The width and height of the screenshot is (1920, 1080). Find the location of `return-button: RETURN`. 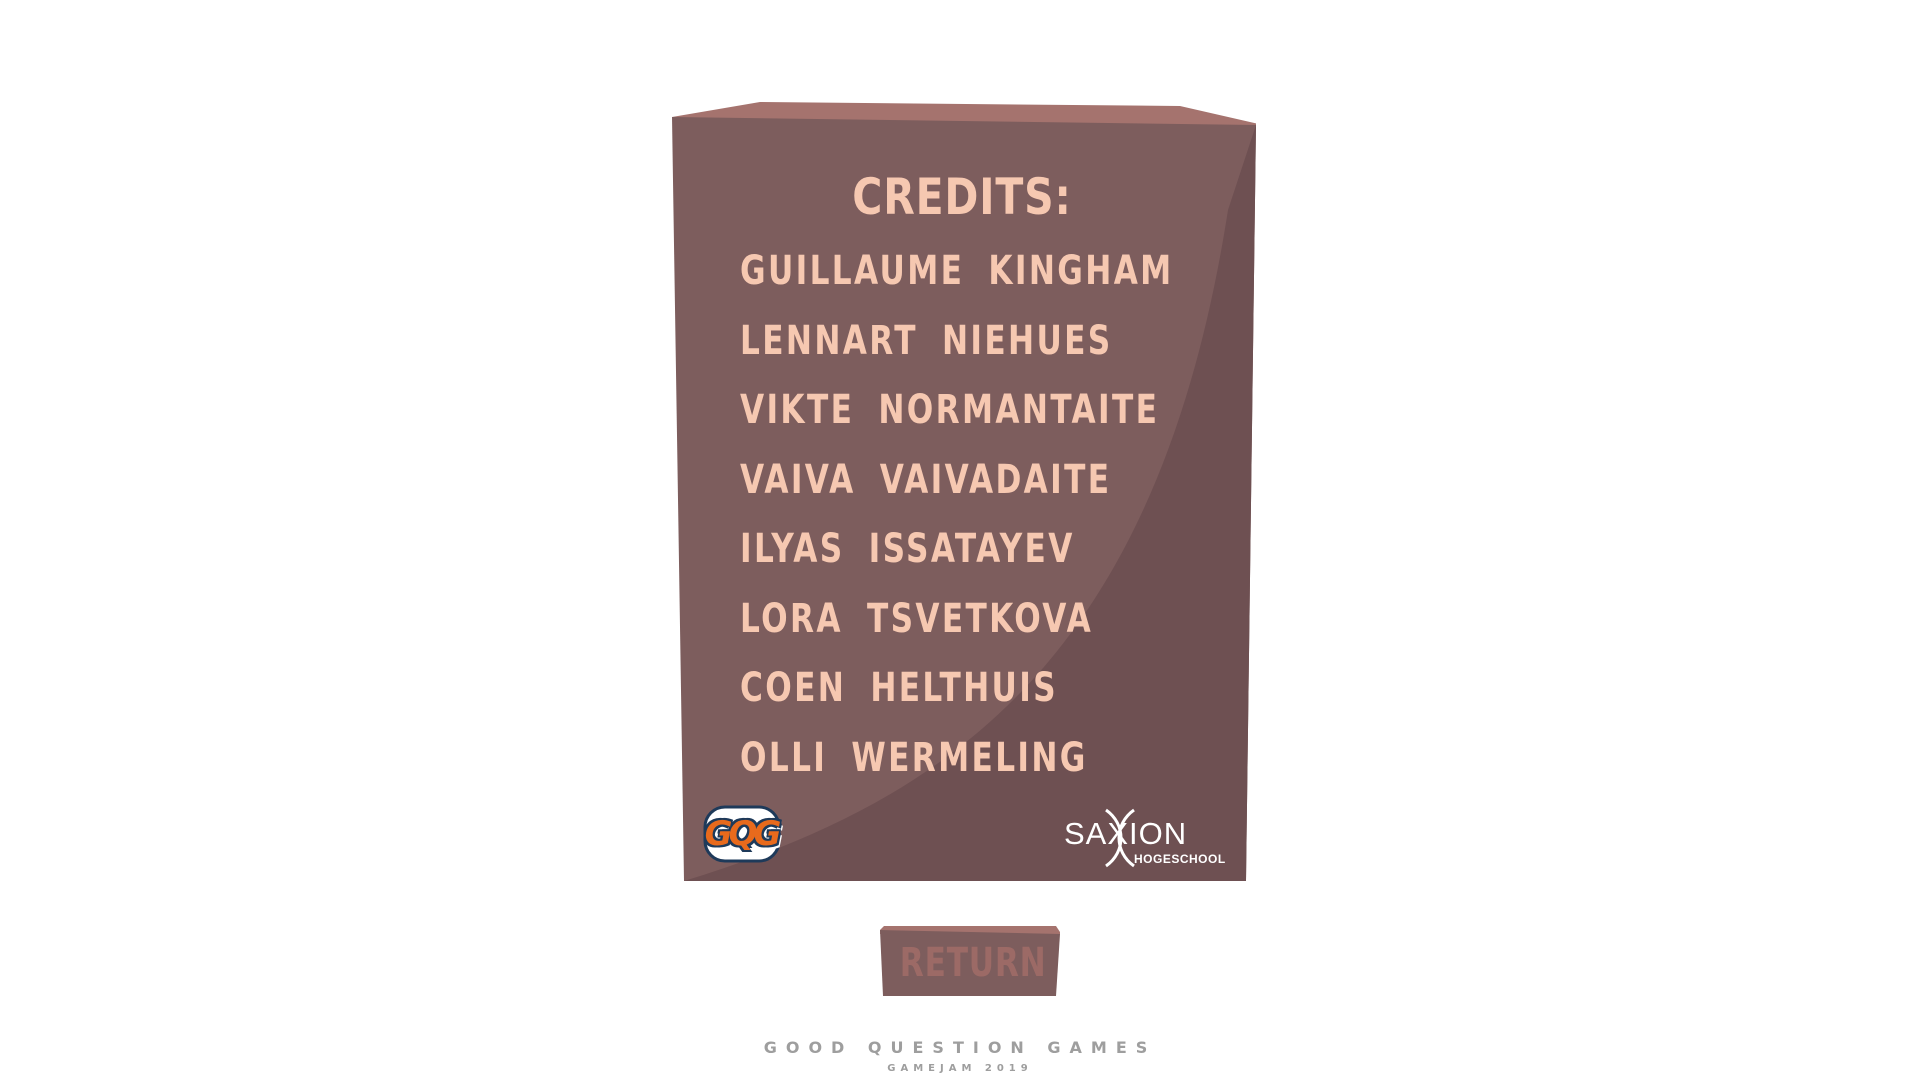

return-button: RETURN is located at coordinates (970, 961).